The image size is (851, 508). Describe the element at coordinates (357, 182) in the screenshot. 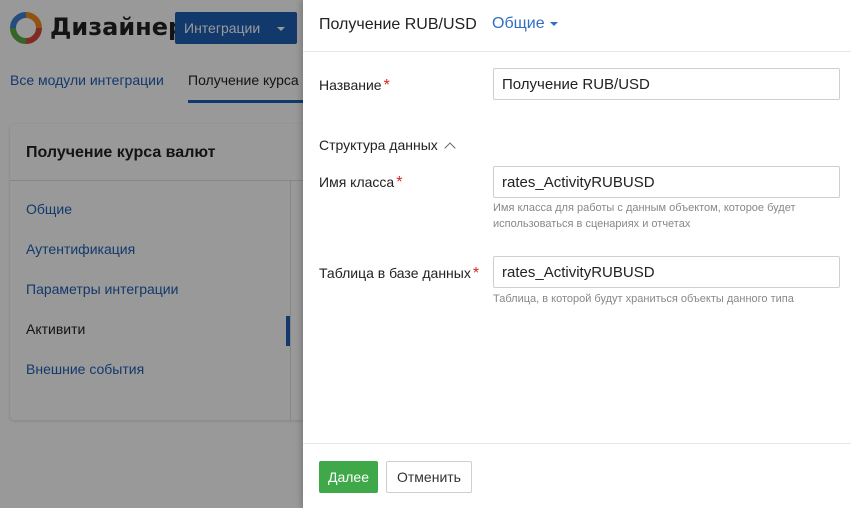

I see `class-name-label-text: Имя класса` at that location.